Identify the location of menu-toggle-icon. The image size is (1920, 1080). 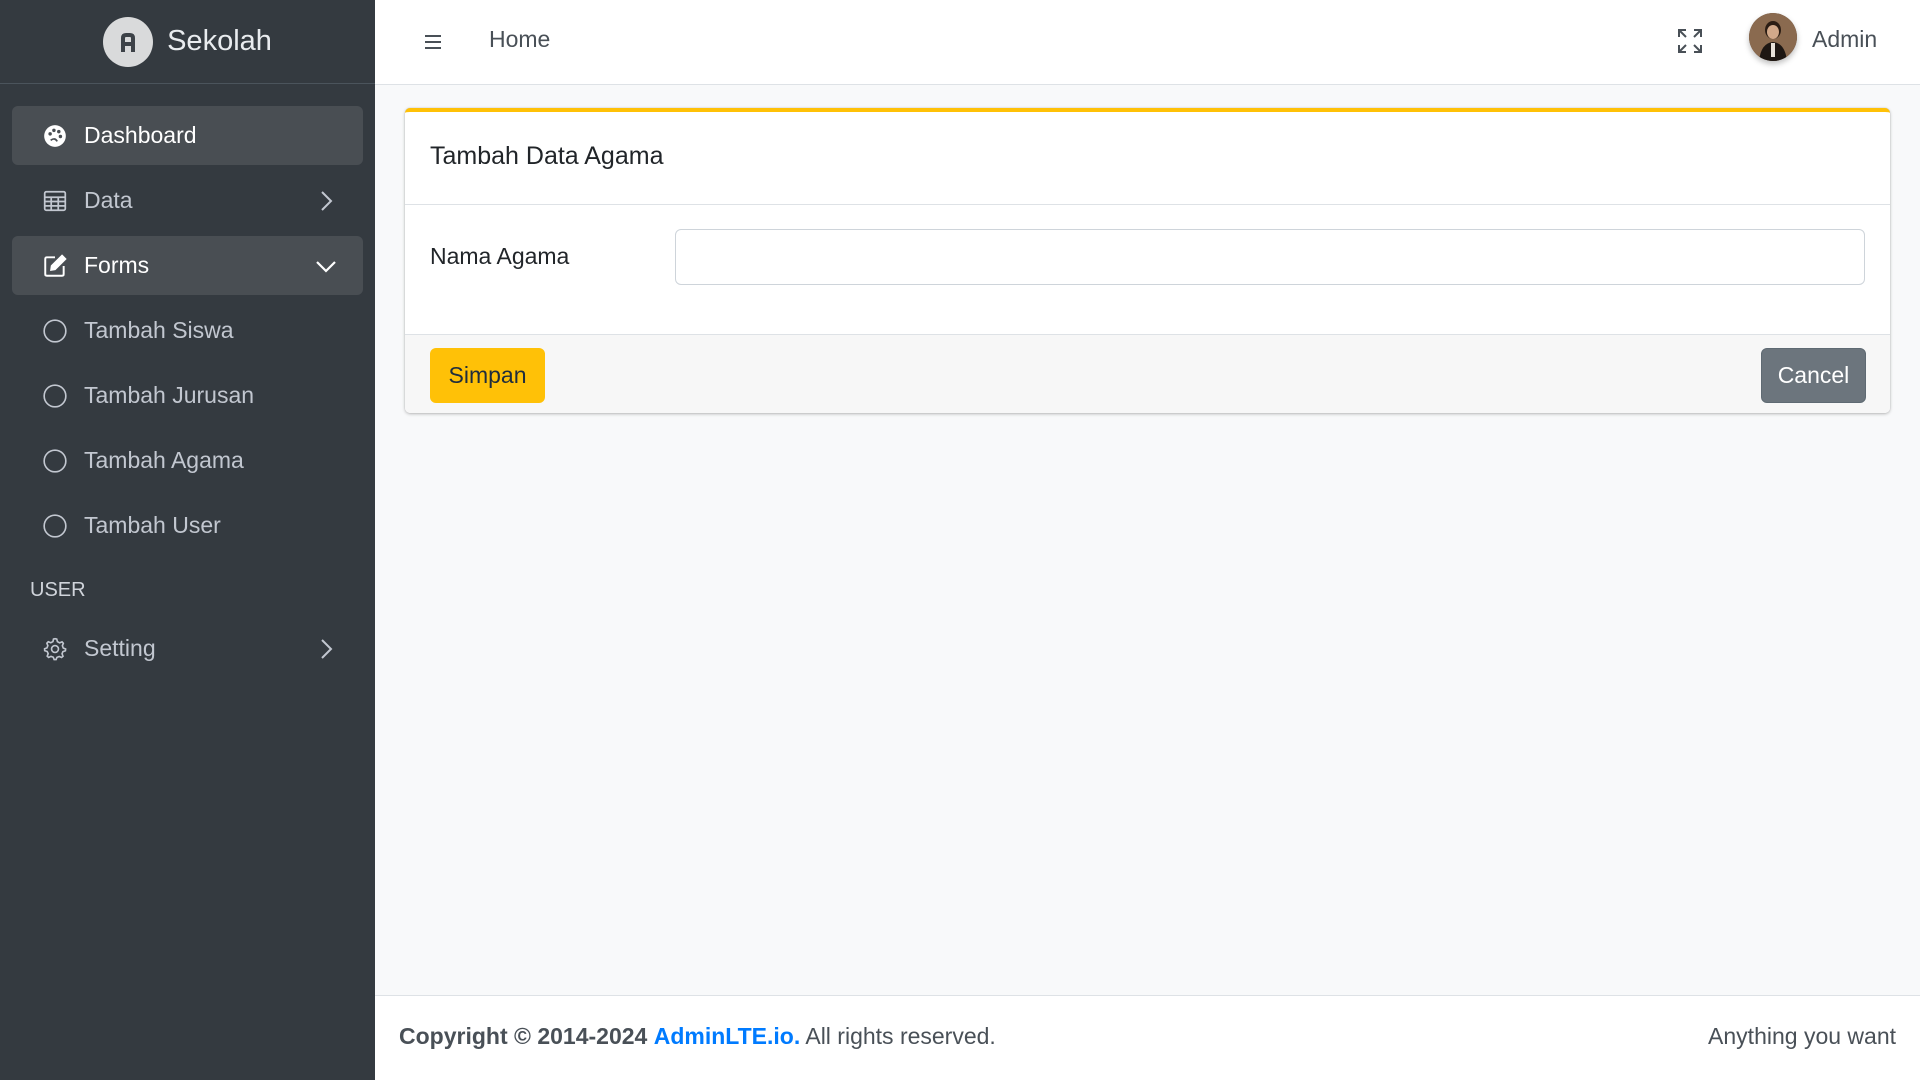
(433, 42).